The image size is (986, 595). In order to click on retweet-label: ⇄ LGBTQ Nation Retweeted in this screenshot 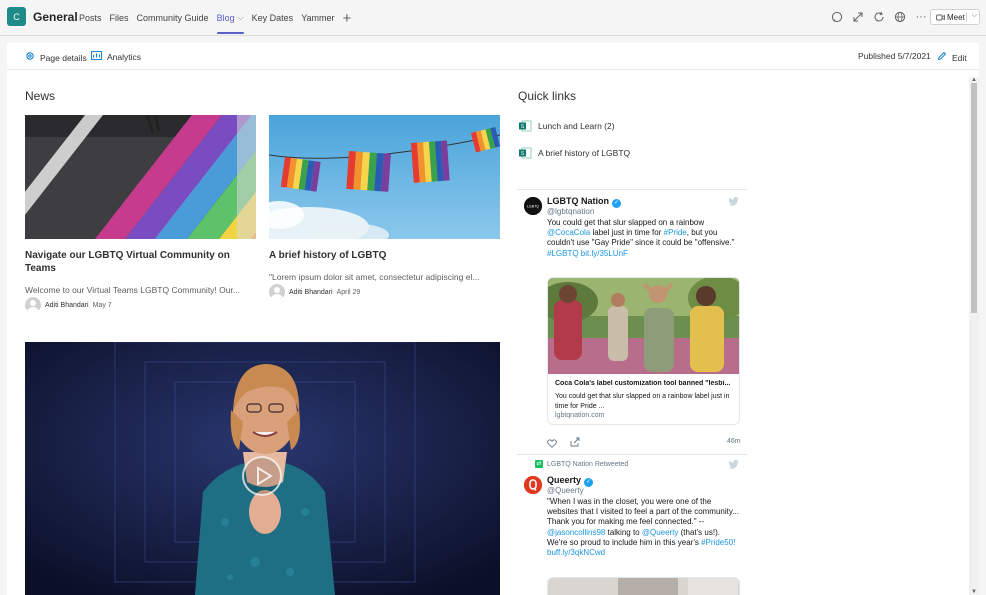, I will do `click(582, 464)`.